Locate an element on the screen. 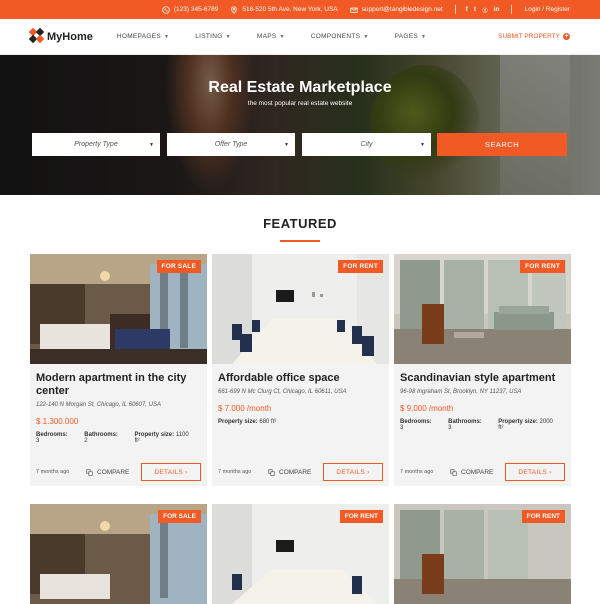  select-value: Property Type is located at coordinates (96, 144).